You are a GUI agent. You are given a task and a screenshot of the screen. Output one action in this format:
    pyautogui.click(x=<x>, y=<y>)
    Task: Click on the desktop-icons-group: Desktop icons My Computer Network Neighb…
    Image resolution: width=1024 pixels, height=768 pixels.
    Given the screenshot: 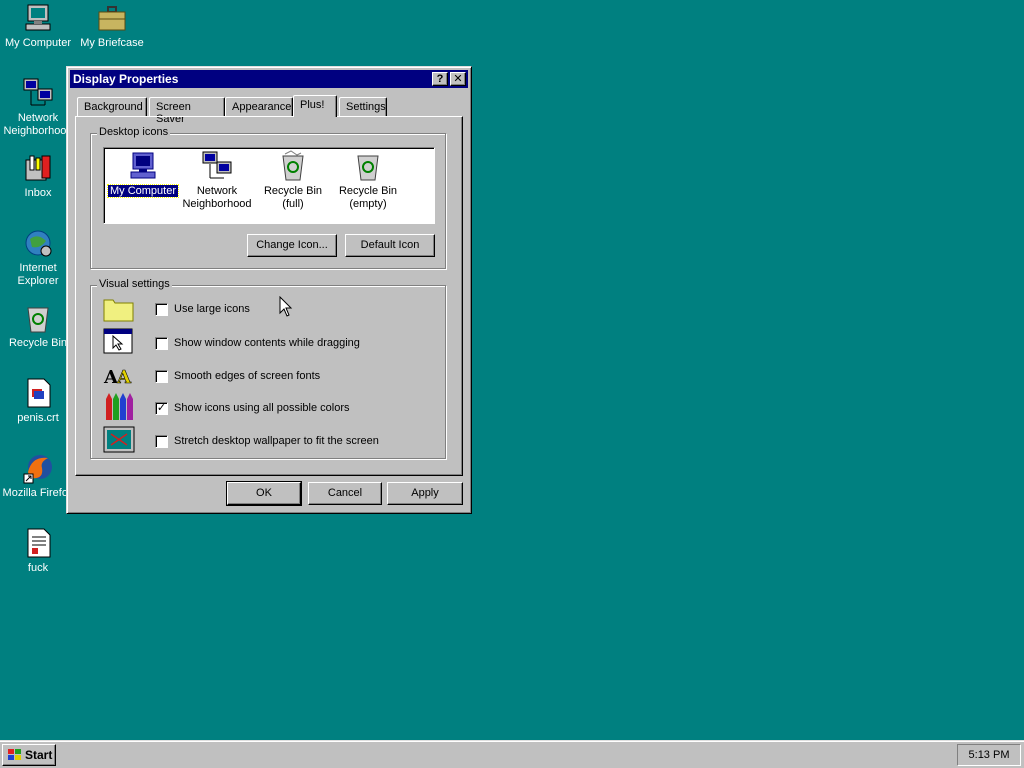 What is the action you would take?
    pyautogui.click(x=268, y=197)
    